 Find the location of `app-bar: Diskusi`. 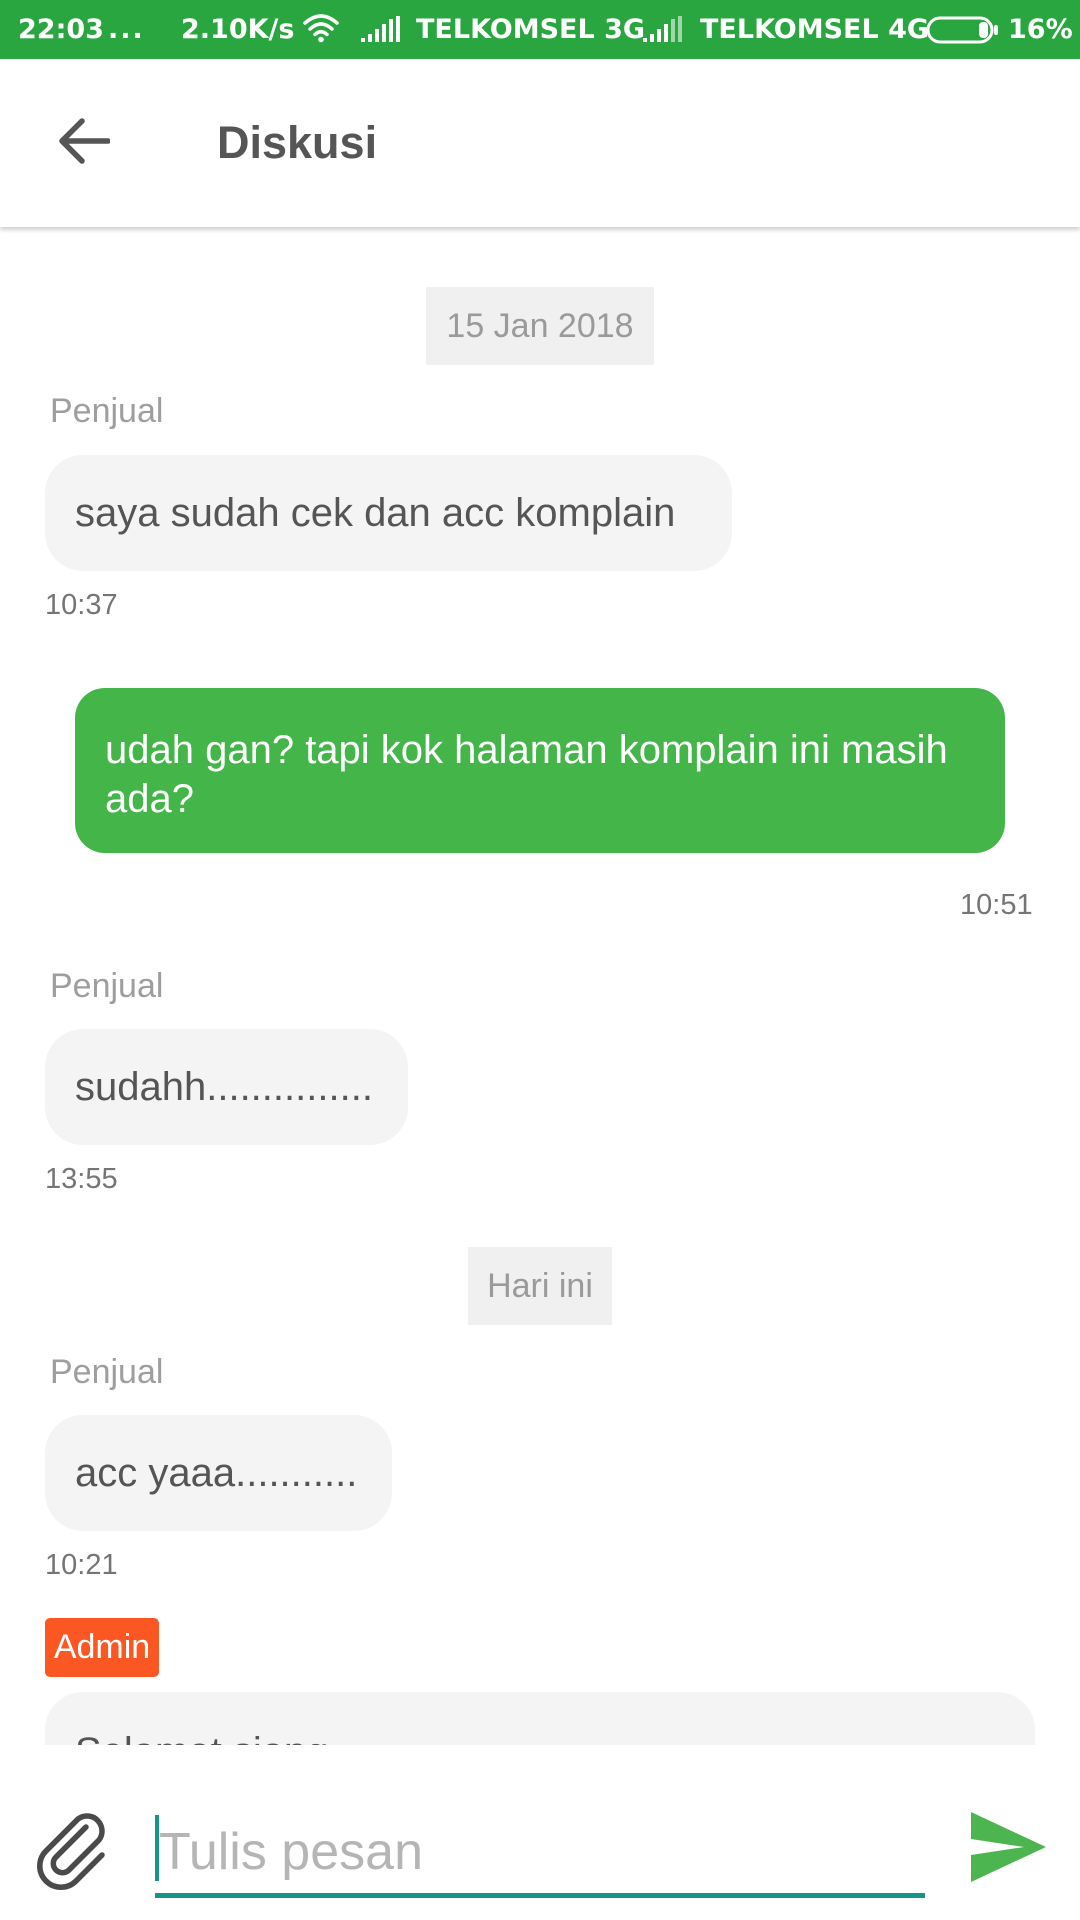

app-bar: Diskusi is located at coordinates (540, 143).